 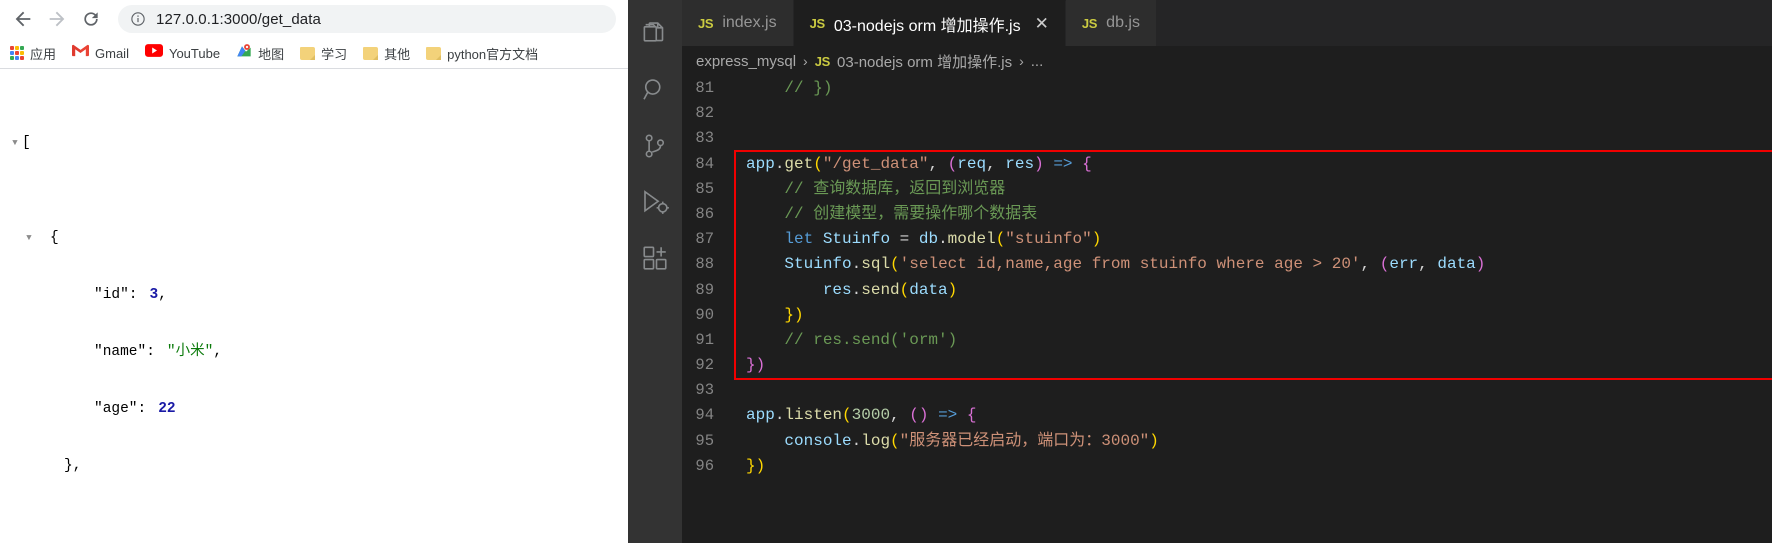 What do you see at coordinates (482, 53) in the screenshot?
I see `bookmark-folder-python-docs: python官方文档` at bounding box center [482, 53].